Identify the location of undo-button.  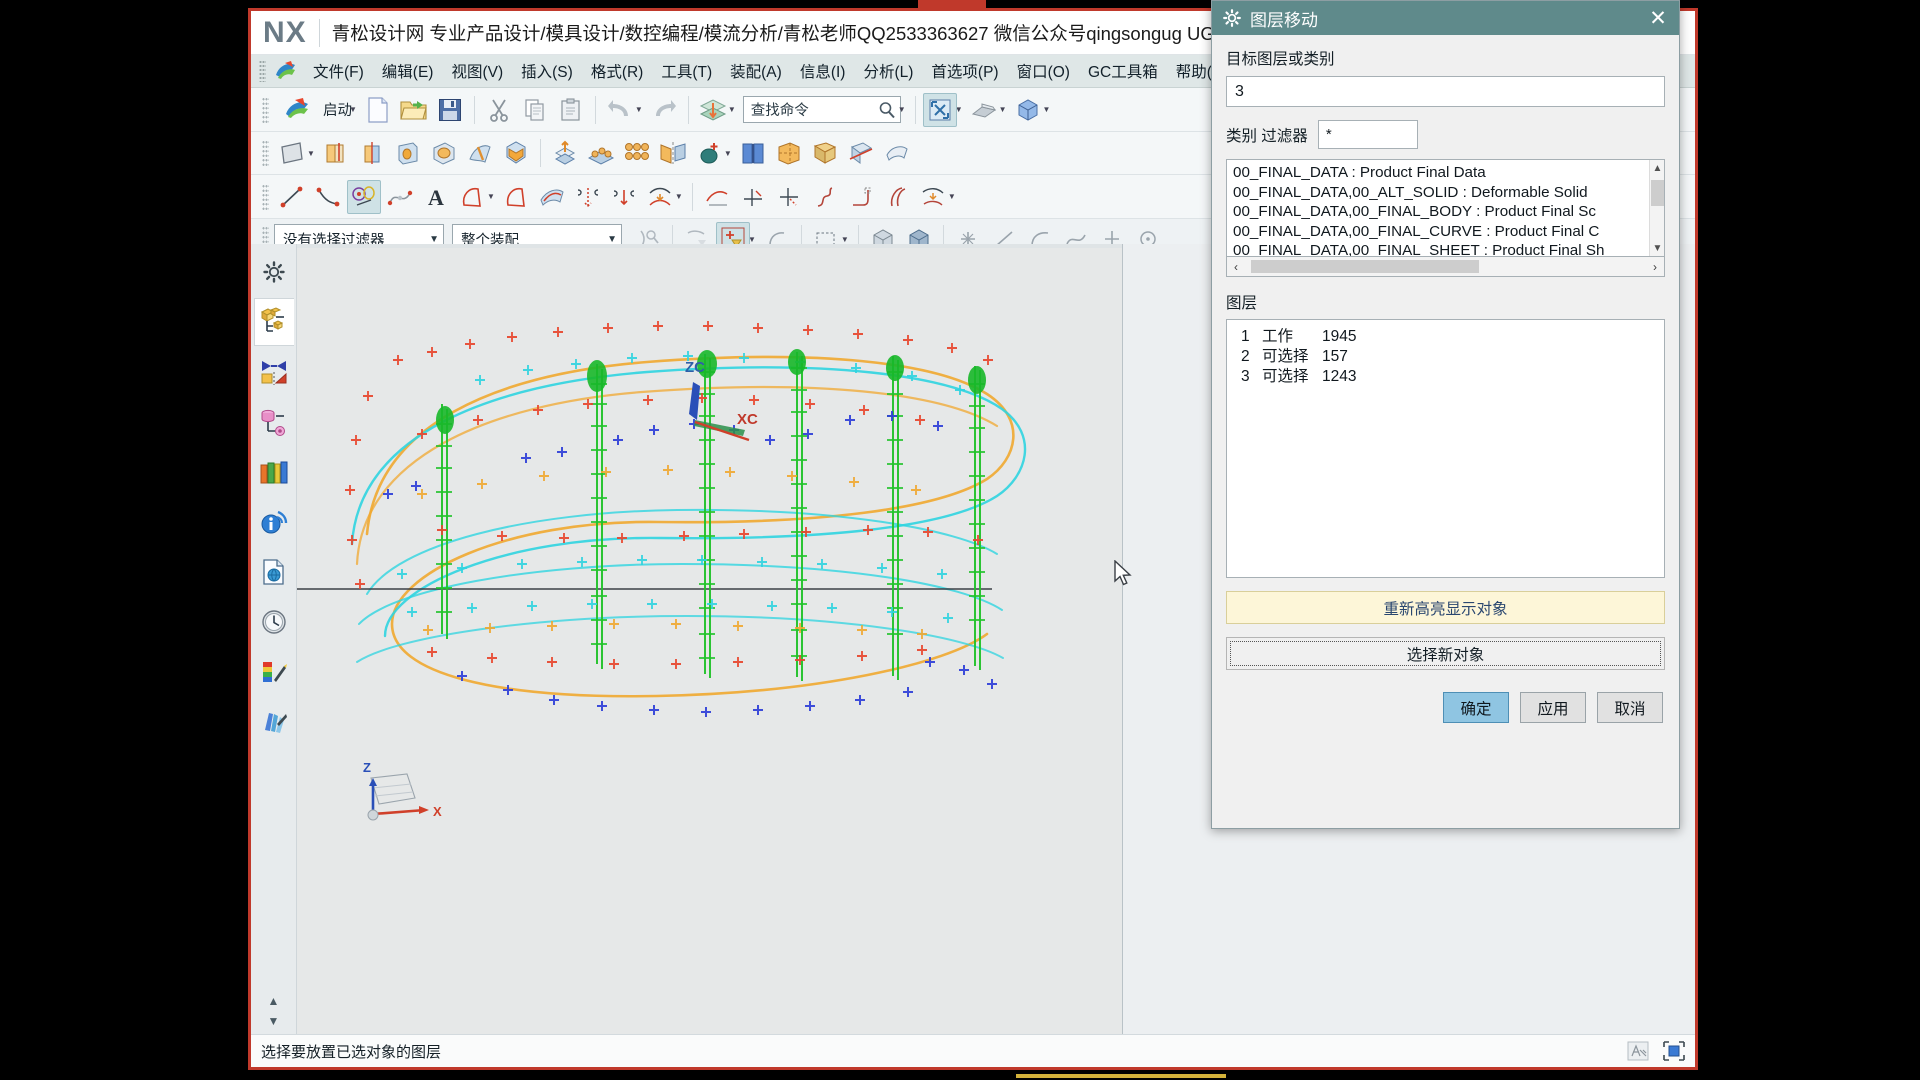
(620, 110).